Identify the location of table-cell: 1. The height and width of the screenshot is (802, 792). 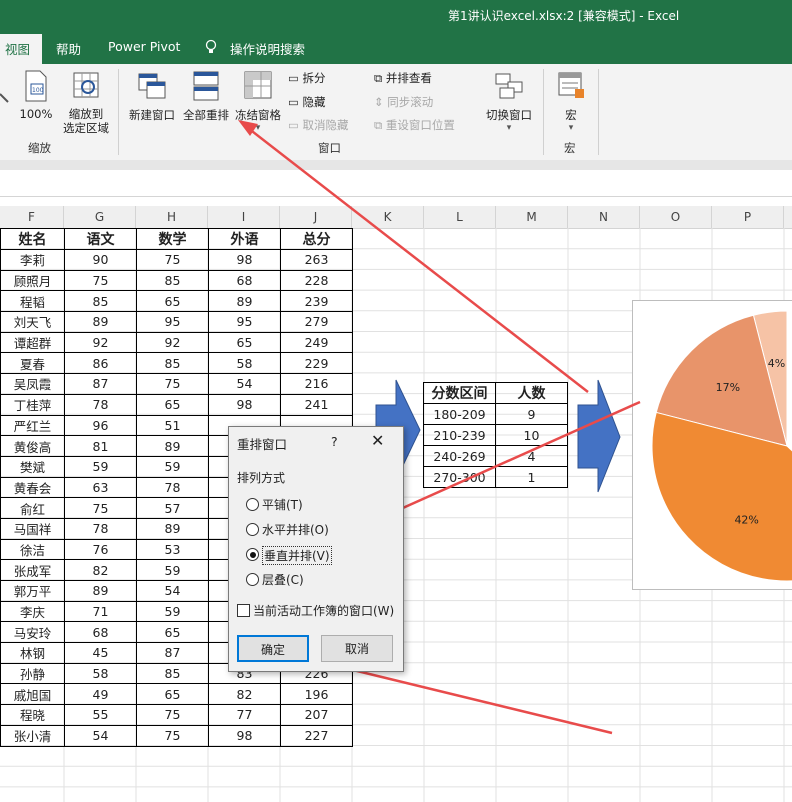
(531, 477).